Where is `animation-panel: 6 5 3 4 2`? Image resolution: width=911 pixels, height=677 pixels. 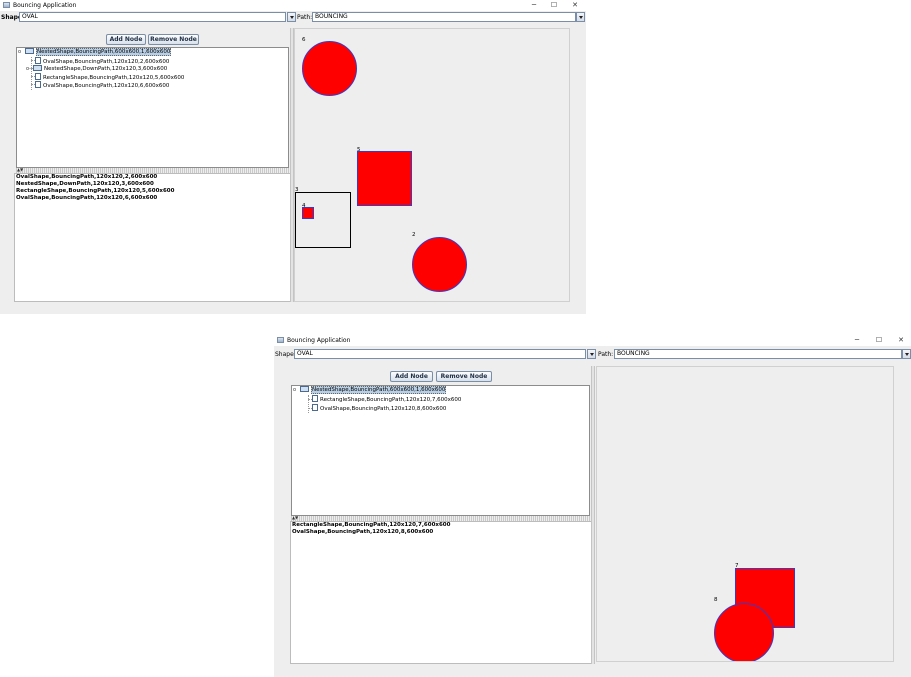
animation-panel: 6 5 3 4 2 is located at coordinates (432, 165).